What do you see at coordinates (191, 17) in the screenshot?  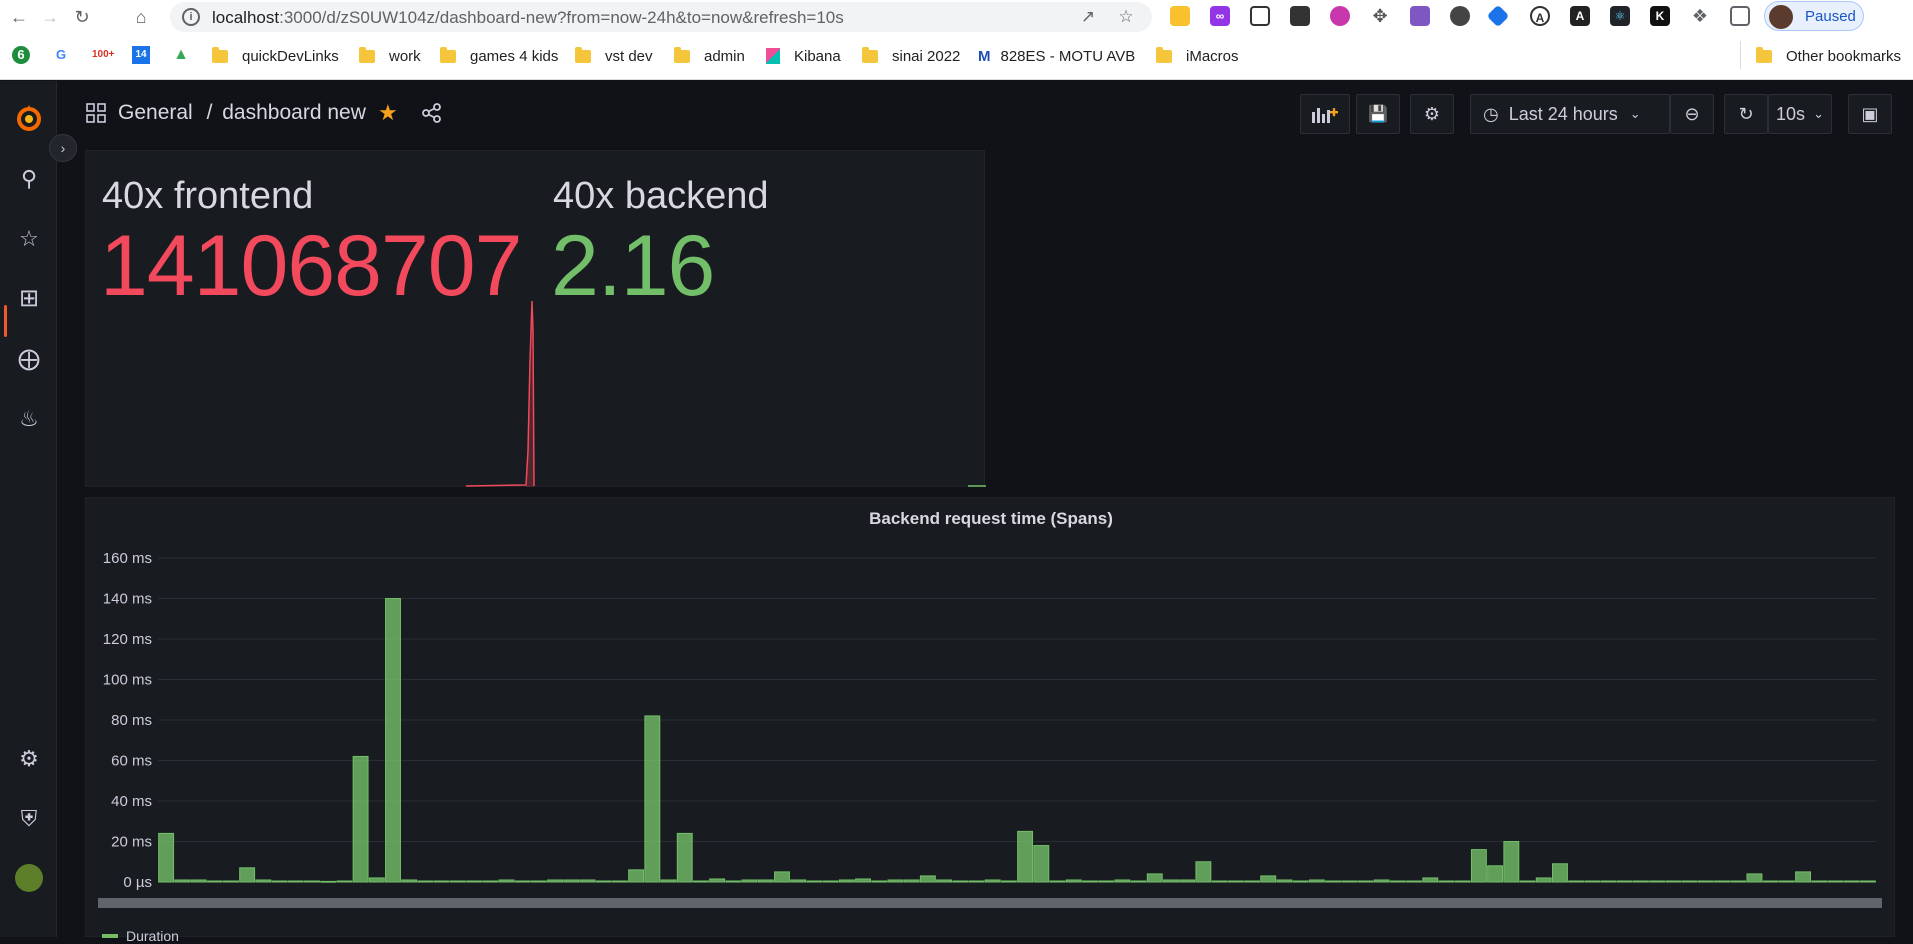 I see `site-info-icon: i` at bounding box center [191, 17].